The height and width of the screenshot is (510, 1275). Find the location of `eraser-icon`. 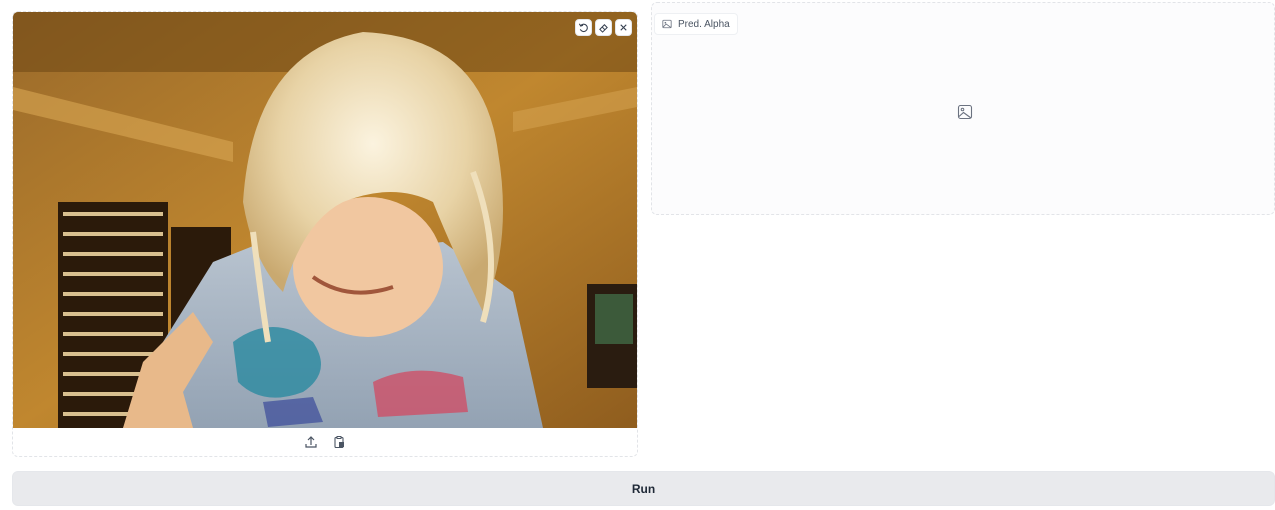

eraser-icon is located at coordinates (603, 28).